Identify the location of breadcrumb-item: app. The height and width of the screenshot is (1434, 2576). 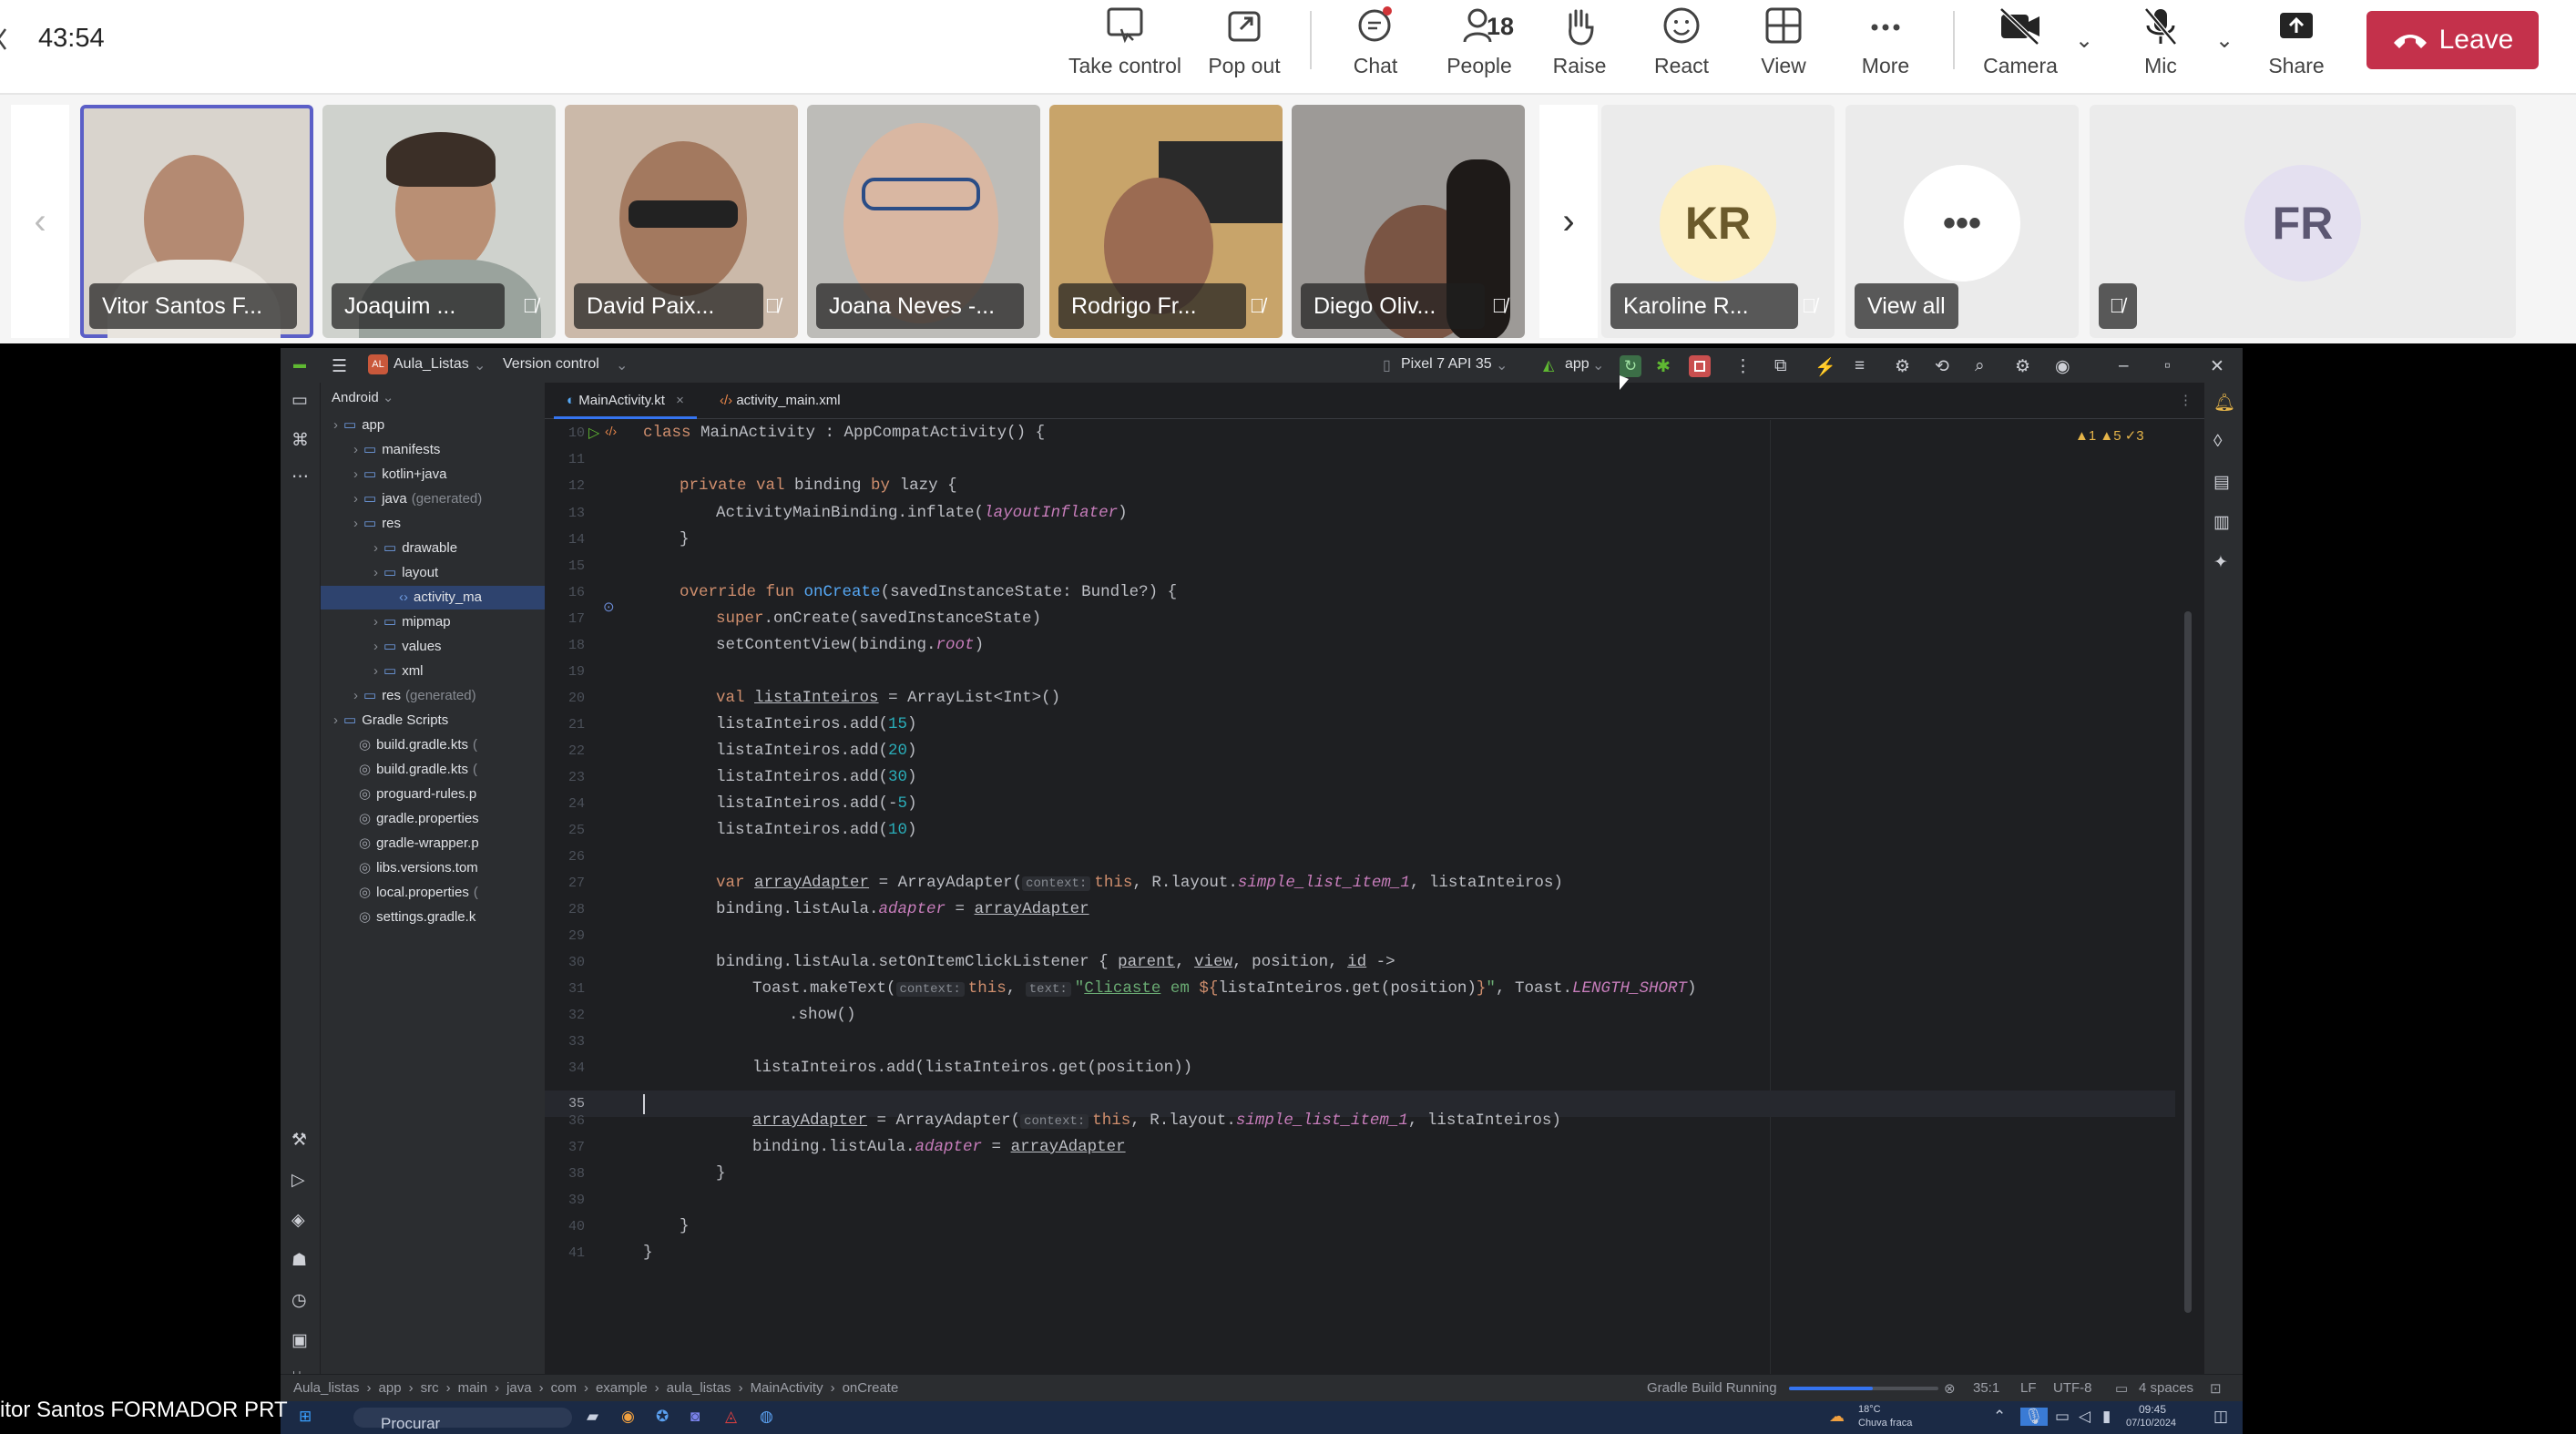
(390, 1388).